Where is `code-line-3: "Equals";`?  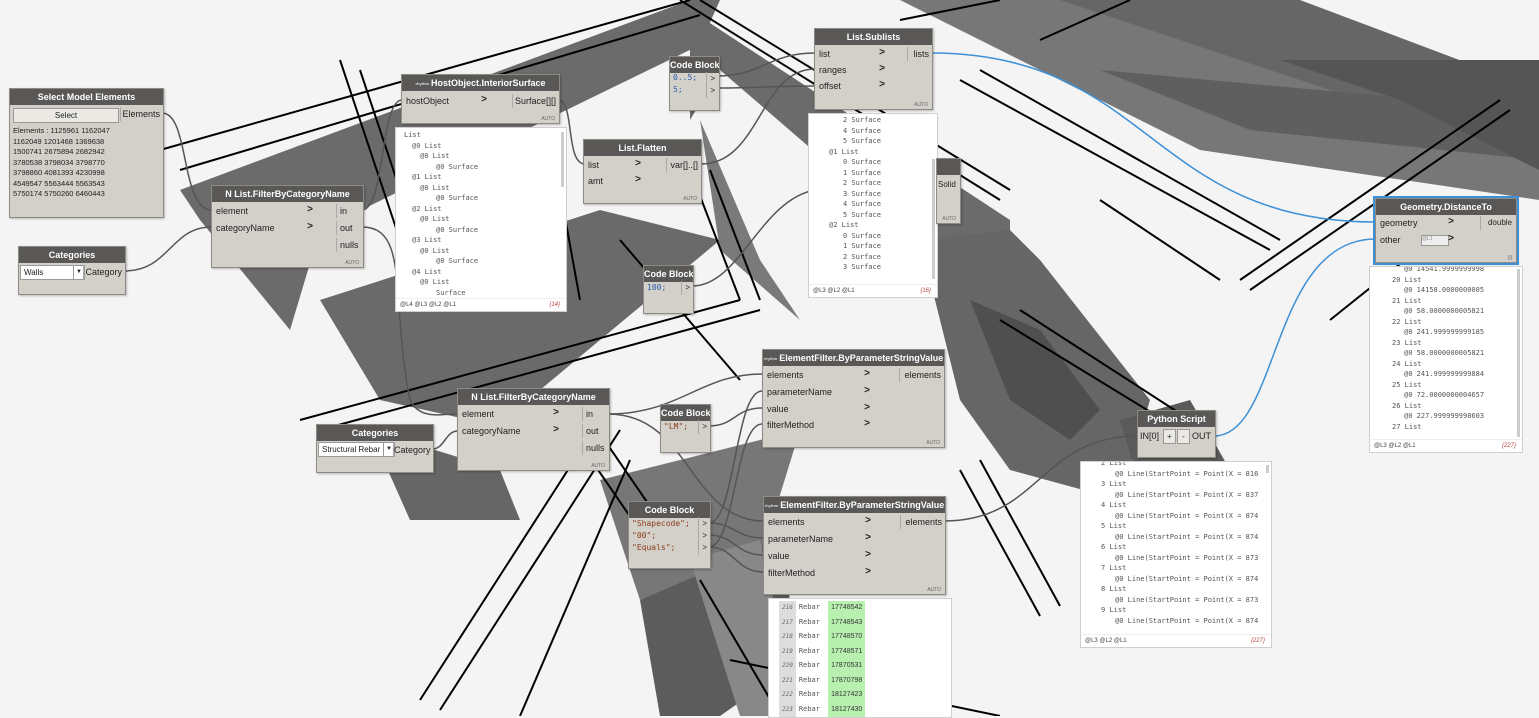 code-line-3: "Equals"; is located at coordinates (653, 547).